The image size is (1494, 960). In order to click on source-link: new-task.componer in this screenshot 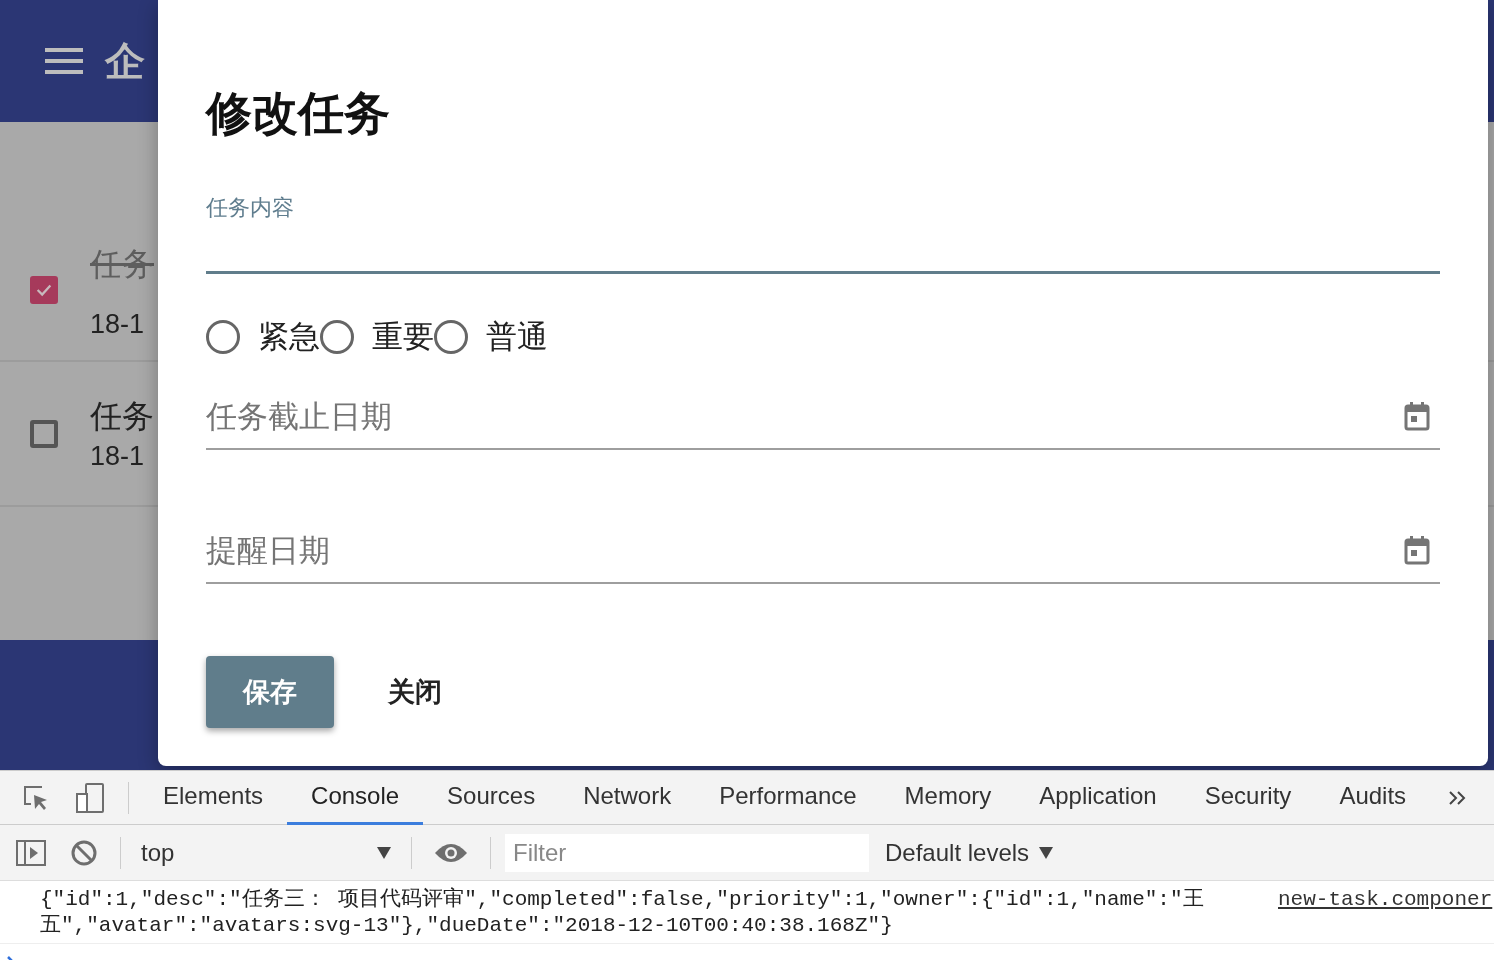, I will do `click(1385, 913)`.